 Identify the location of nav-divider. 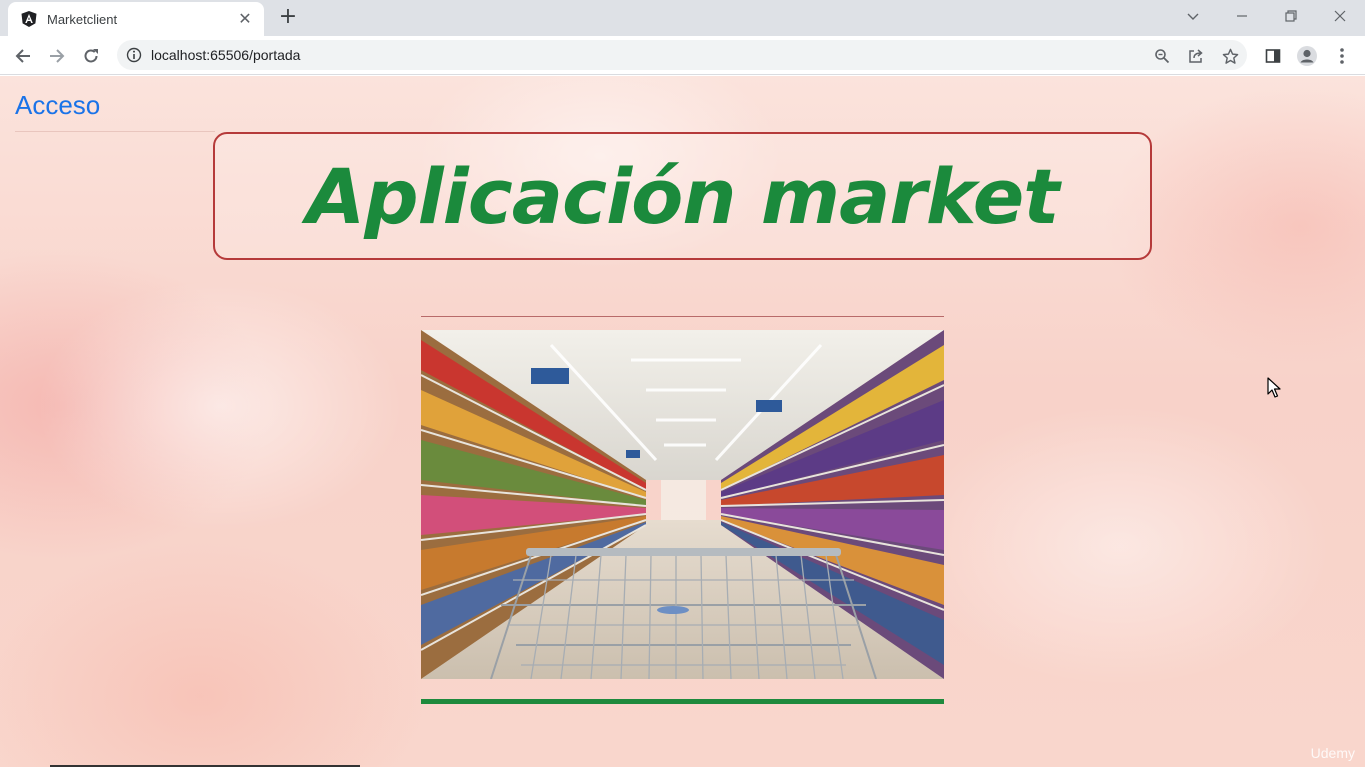
(115, 131).